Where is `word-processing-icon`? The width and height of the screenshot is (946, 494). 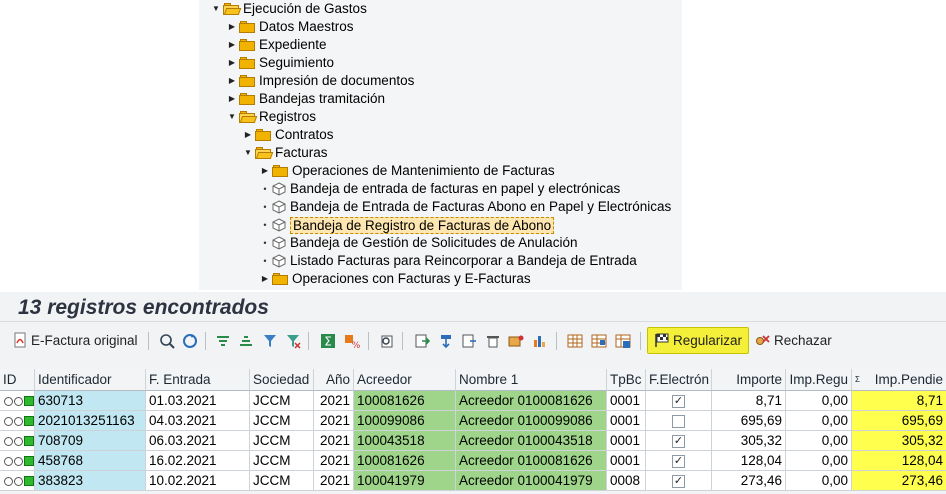
word-processing-icon is located at coordinates (469, 341).